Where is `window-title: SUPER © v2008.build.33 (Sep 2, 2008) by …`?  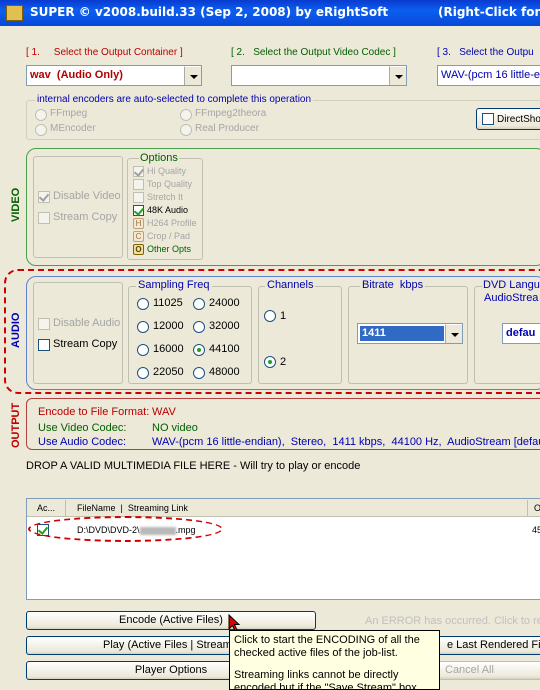
window-title: SUPER © v2008.build.33 (Sep 2, 2008) by … is located at coordinates (209, 12).